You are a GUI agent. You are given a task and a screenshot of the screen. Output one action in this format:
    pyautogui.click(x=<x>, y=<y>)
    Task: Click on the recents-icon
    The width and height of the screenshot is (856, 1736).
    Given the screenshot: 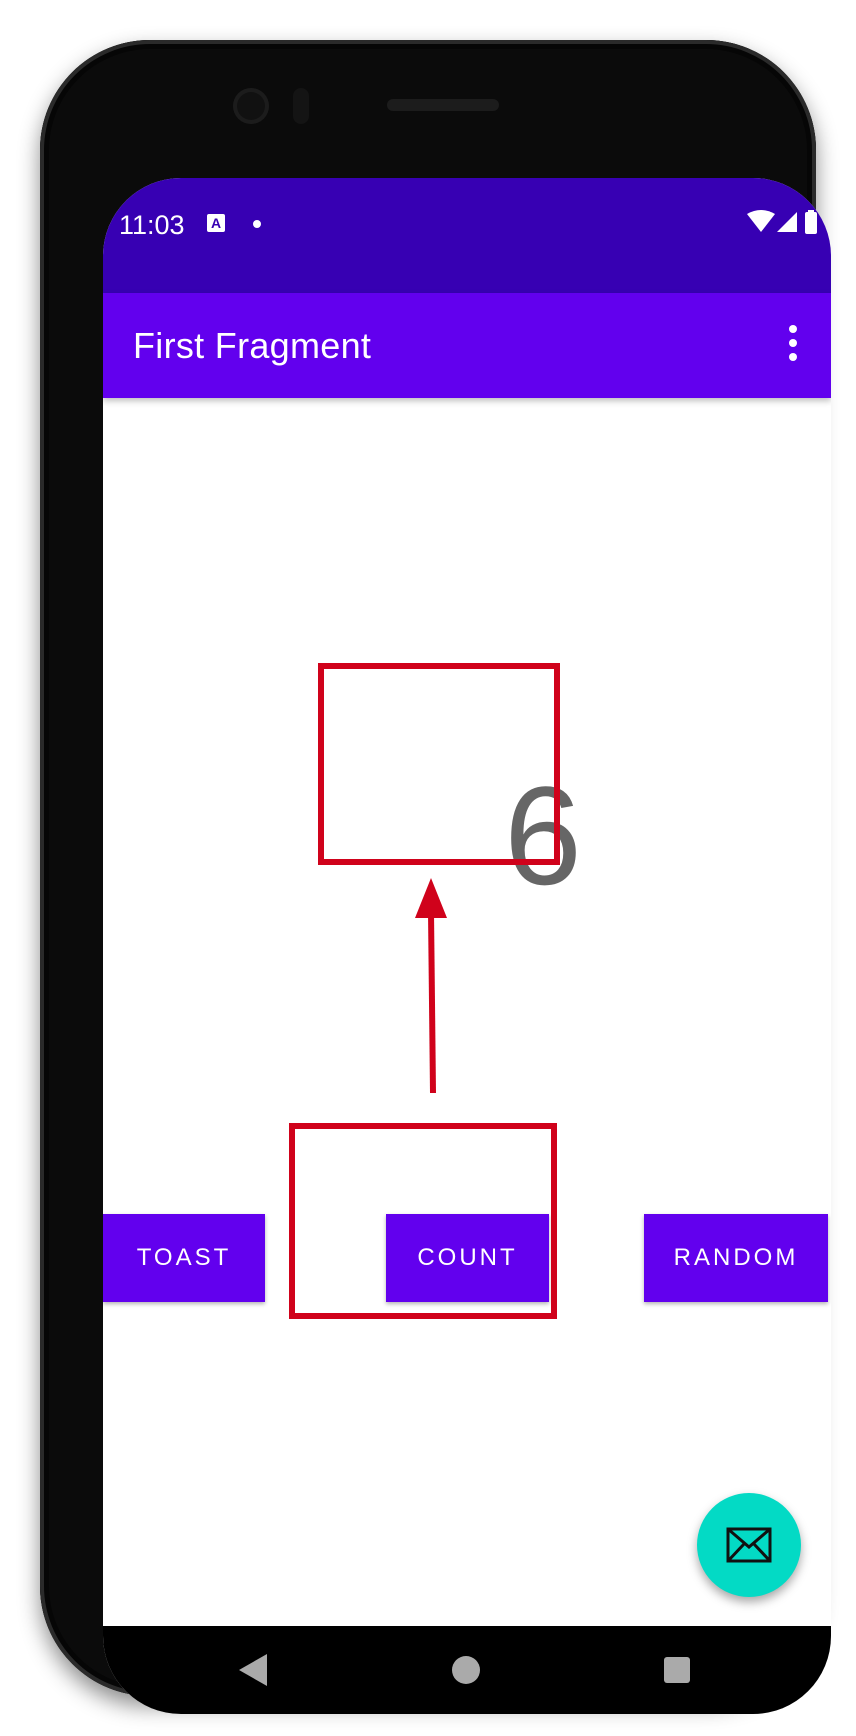 What is the action you would take?
    pyautogui.click(x=677, y=1670)
    